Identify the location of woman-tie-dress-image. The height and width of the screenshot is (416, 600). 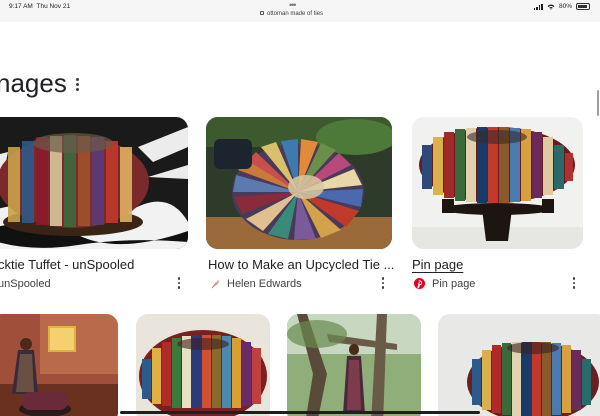
(59, 365).